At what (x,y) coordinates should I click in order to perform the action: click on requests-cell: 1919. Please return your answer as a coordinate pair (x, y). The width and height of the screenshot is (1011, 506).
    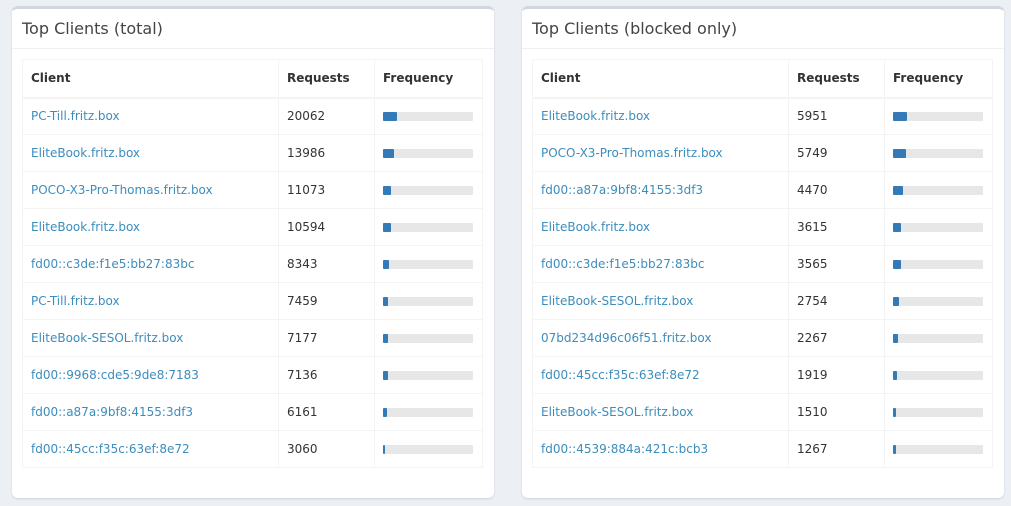
    Looking at the image, I should click on (836, 375).